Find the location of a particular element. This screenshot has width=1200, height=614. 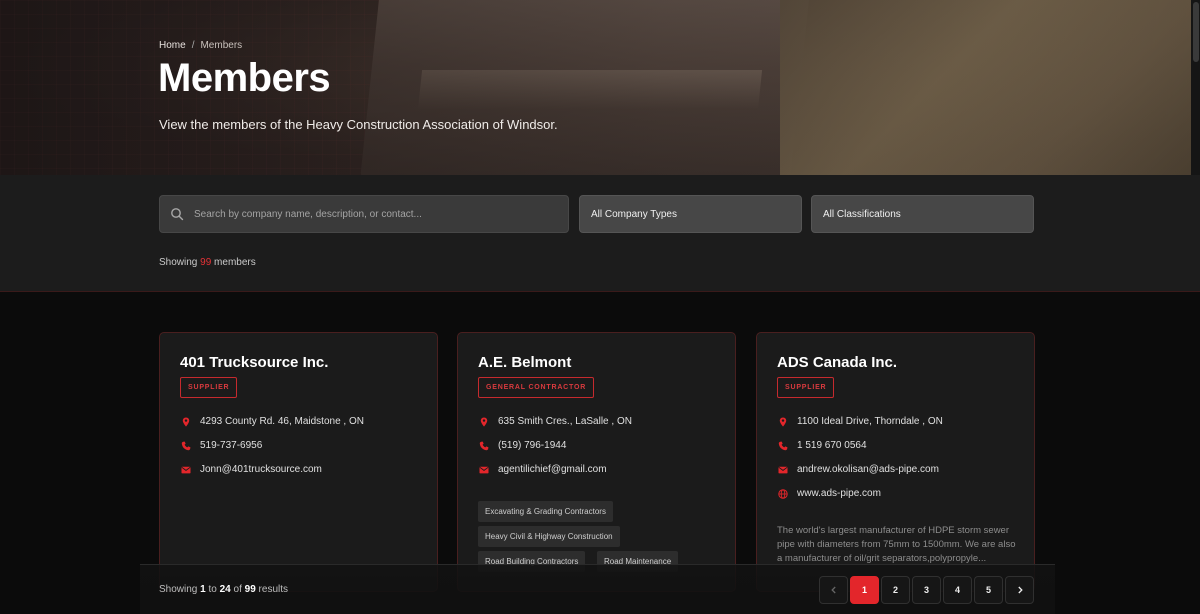

member-address: 635 Smith Cres., LaSalle , ON is located at coordinates (555, 421).